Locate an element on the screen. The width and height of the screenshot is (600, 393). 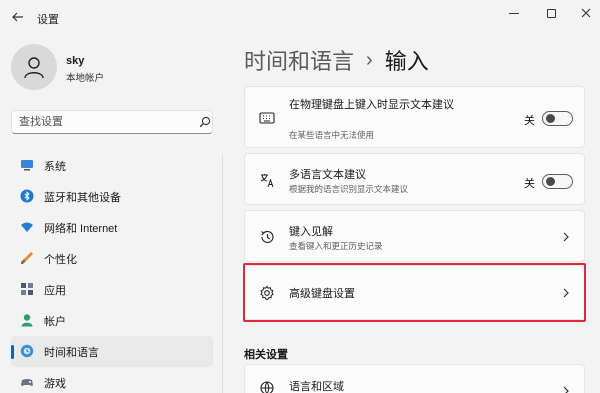
search-box is located at coordinates (112, 122).